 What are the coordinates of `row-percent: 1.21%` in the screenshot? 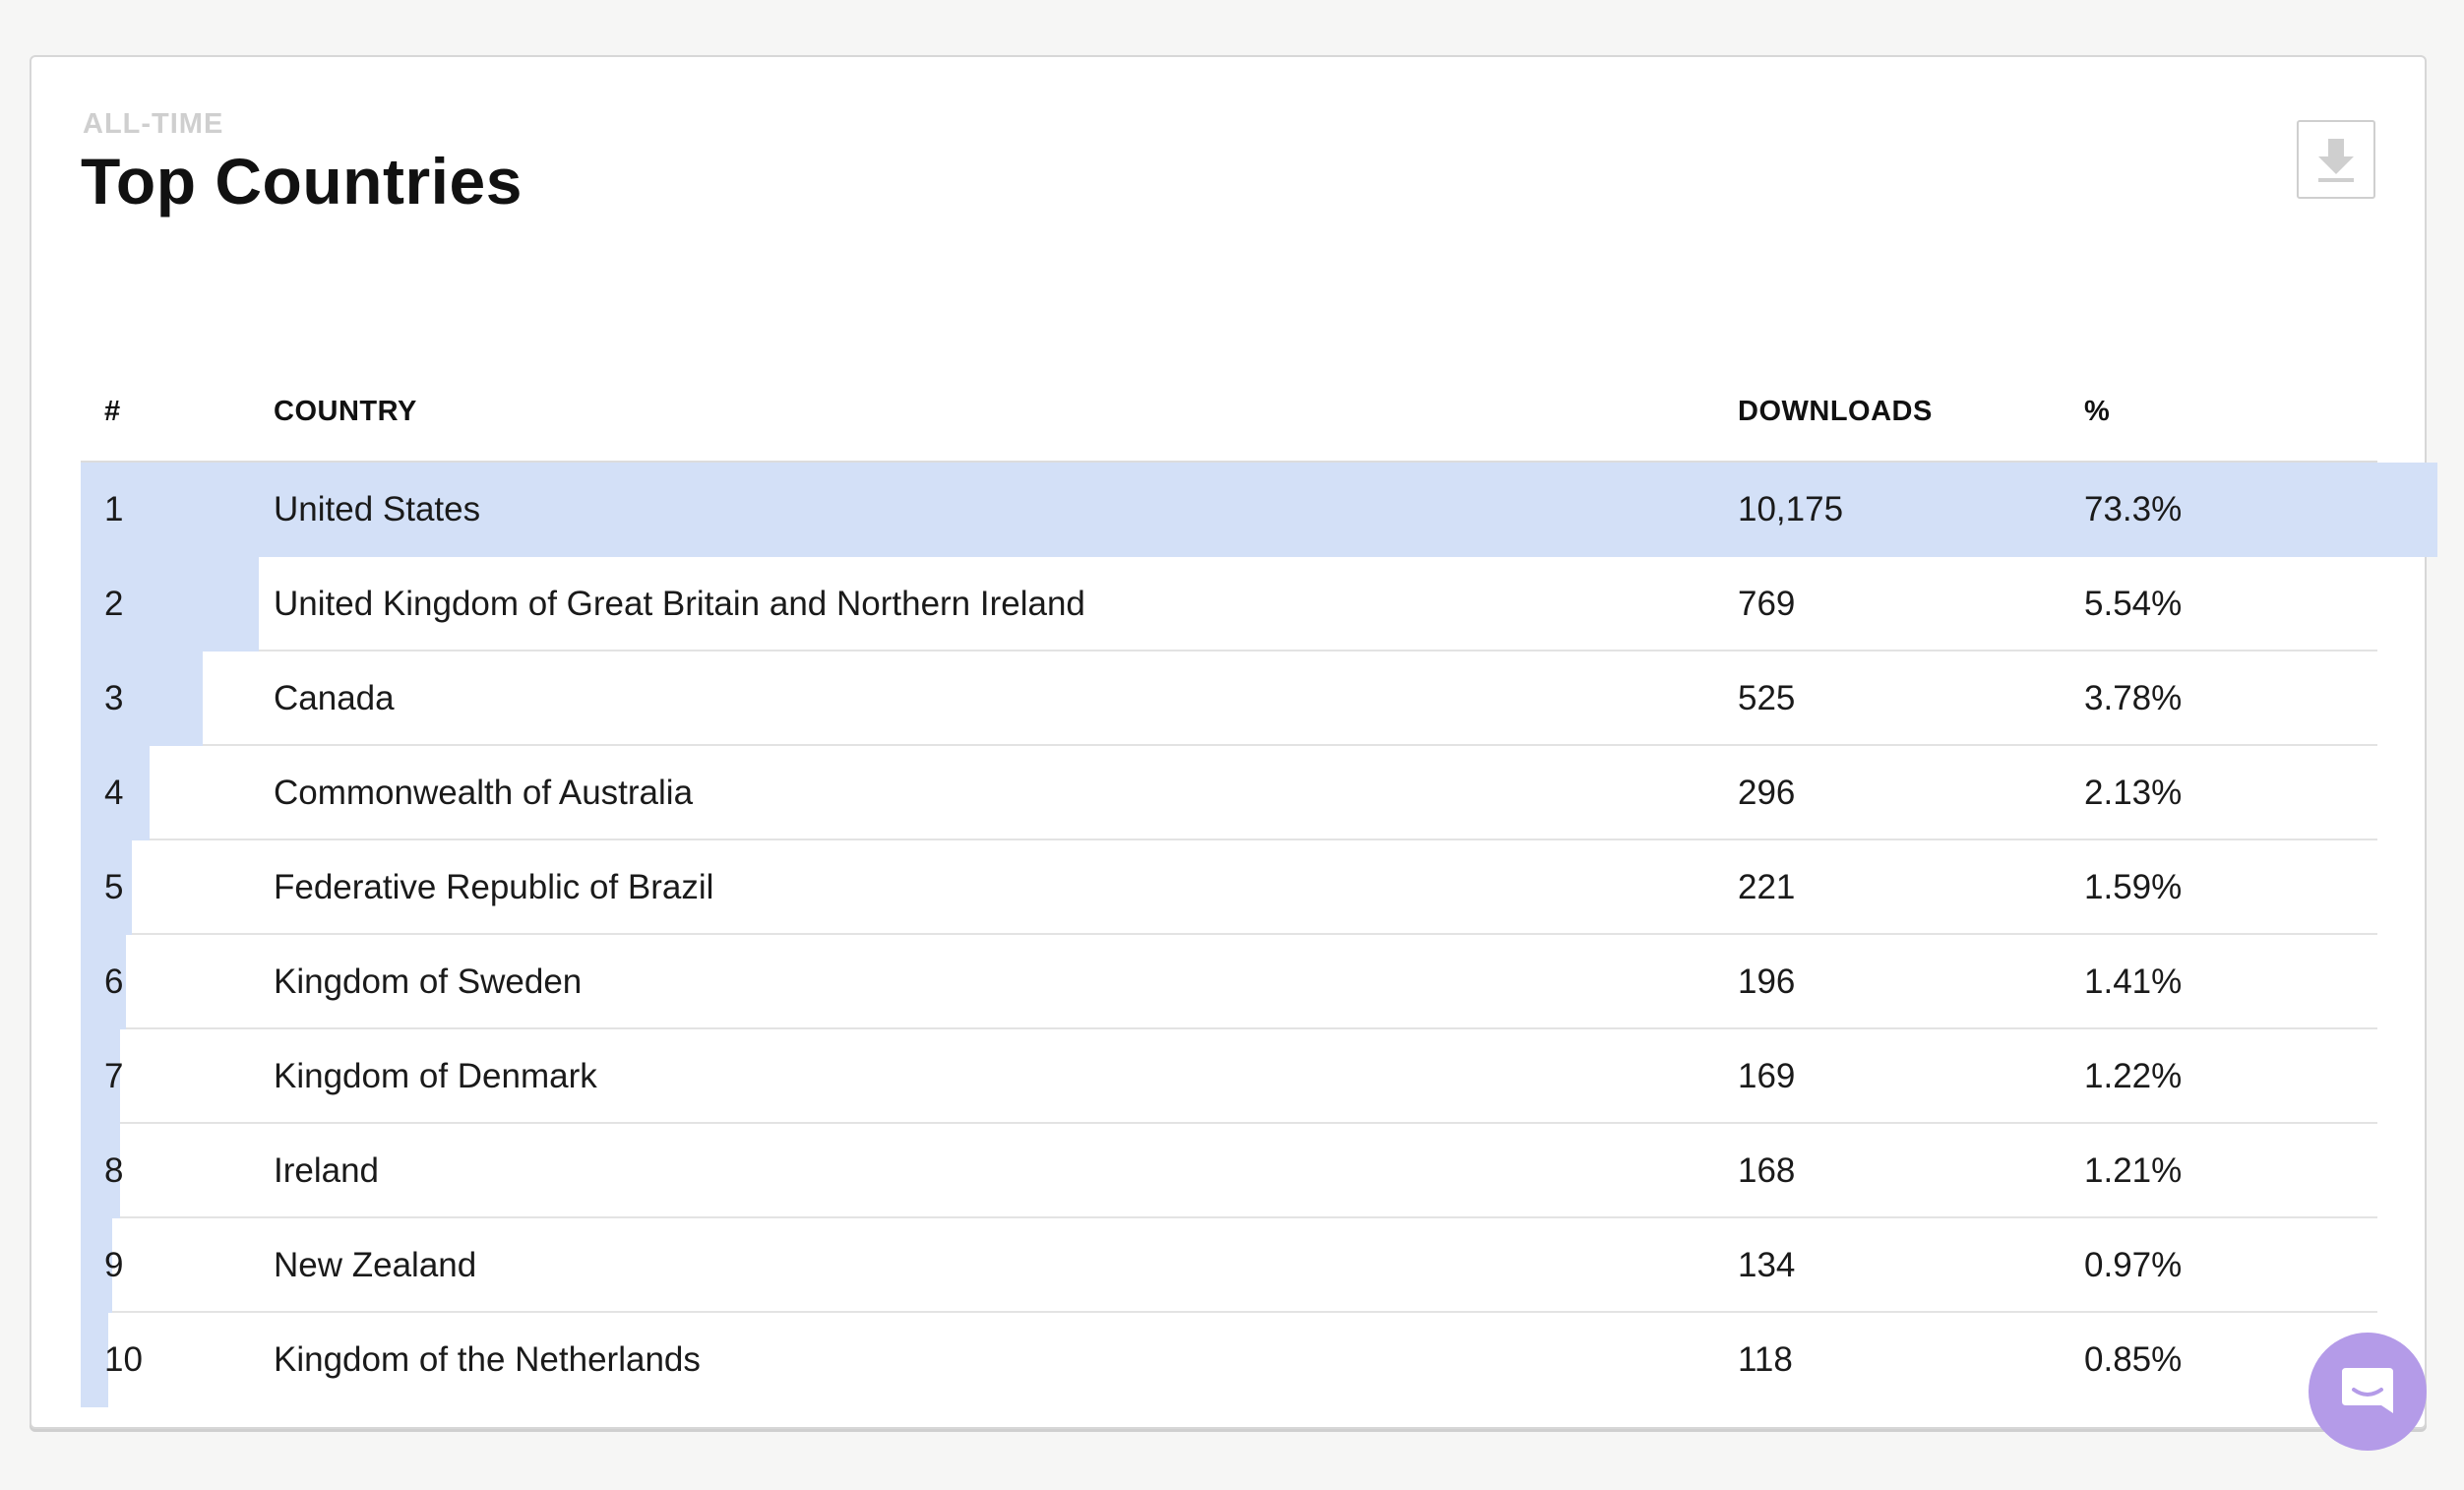 It's located at (2133, 1170).